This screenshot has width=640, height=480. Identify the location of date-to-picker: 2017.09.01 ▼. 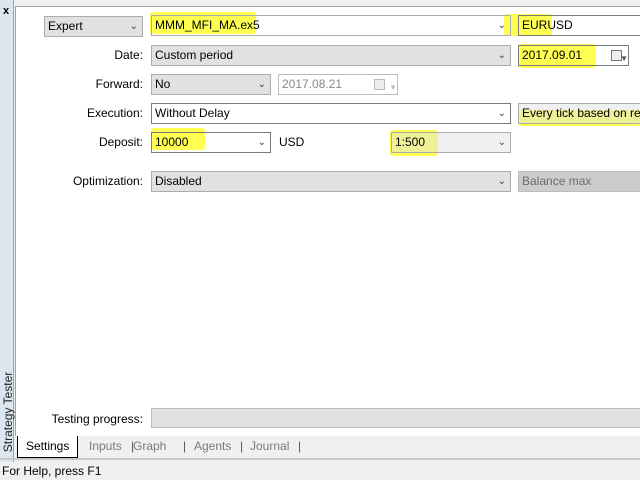
(573, 55).